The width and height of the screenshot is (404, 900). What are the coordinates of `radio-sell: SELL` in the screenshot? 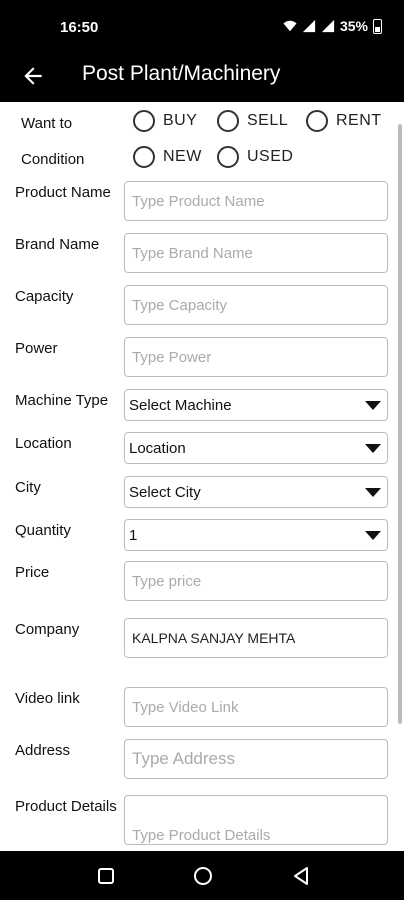 It's located at (252, 121).